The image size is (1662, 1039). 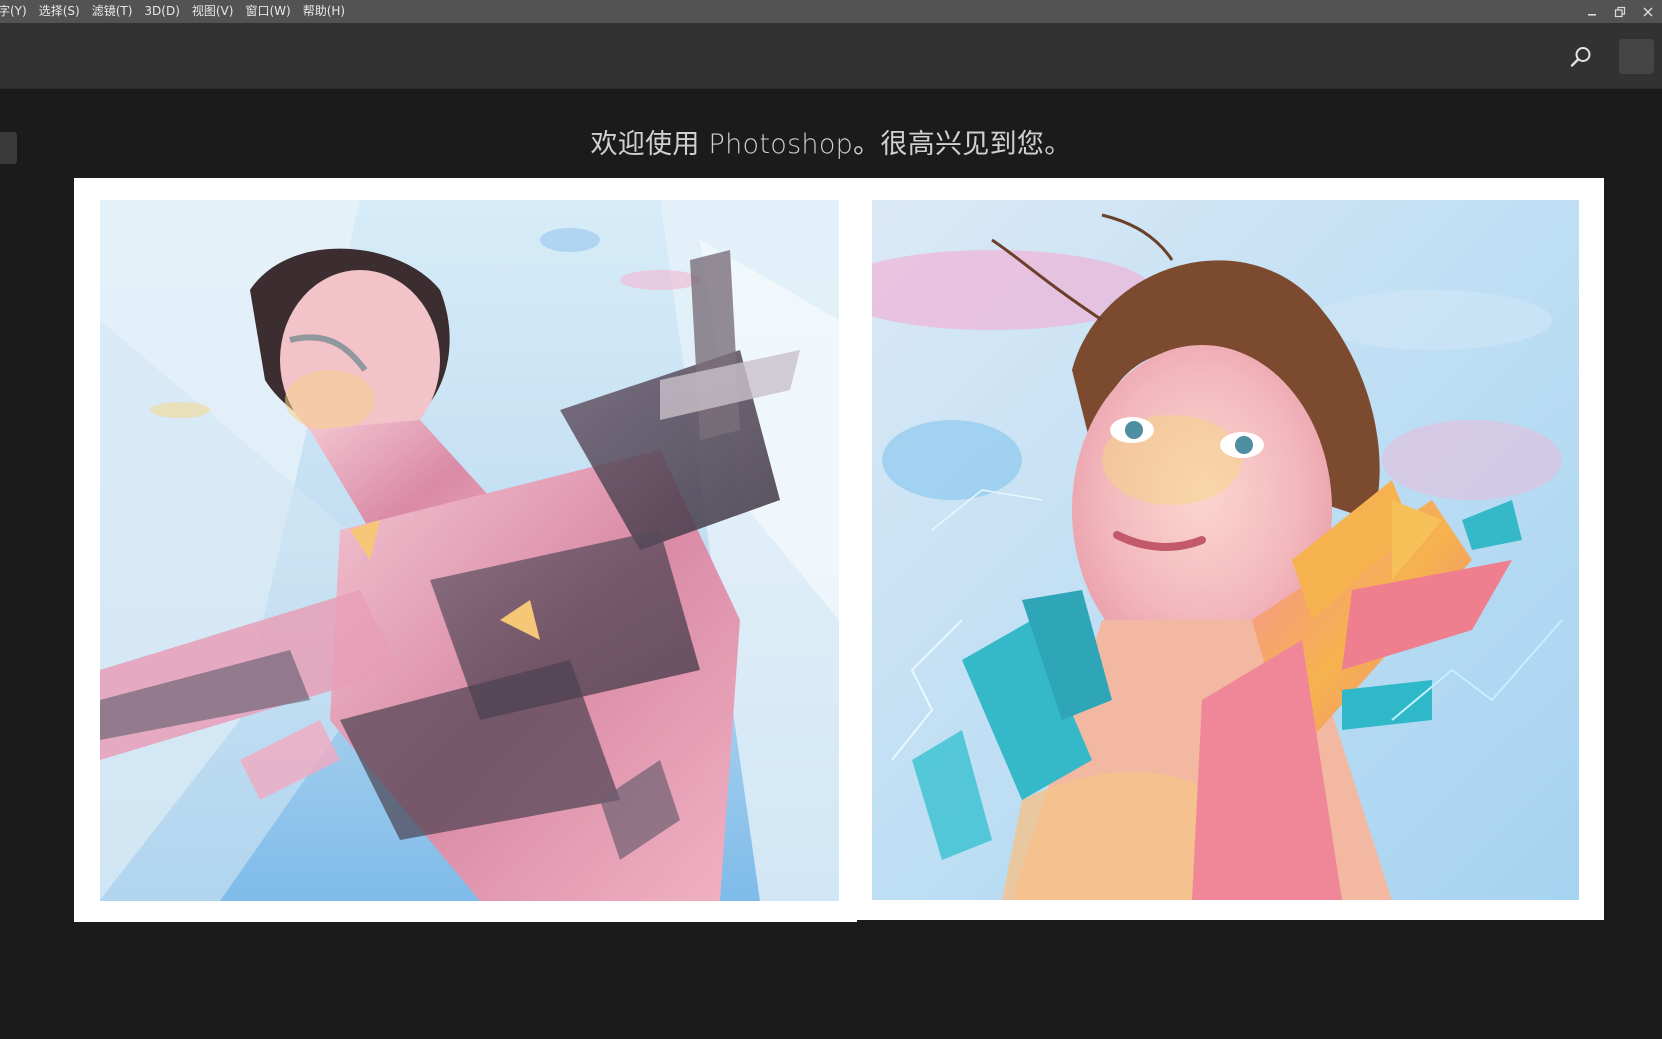 I want to click on menu-items: 字(Y) 选择(S) 滤镜(T) 3D(D) 视图(V) 窗口(W) 帮助(H), so click(x=175, y=11).